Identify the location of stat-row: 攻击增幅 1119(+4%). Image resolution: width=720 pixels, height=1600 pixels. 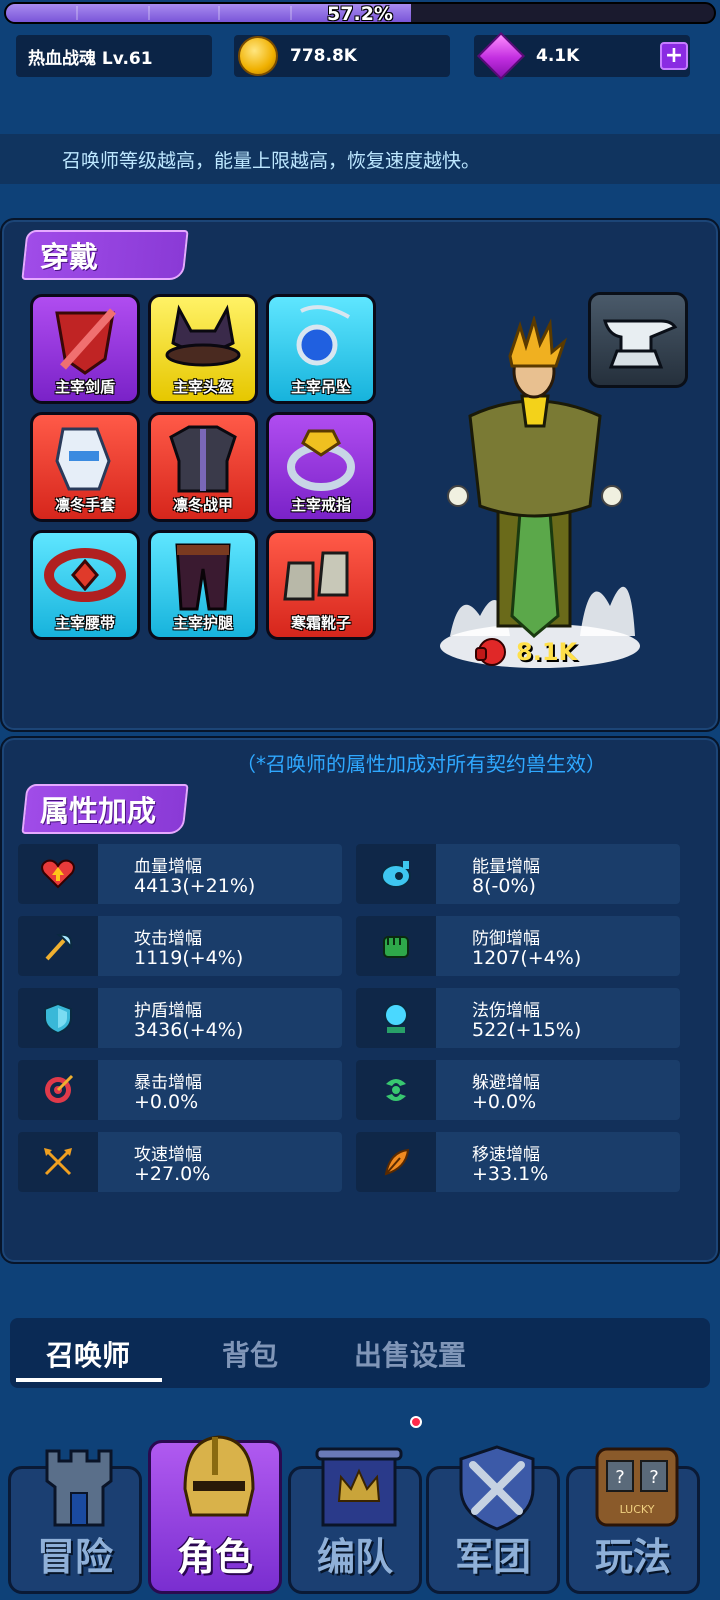
(180, 946).